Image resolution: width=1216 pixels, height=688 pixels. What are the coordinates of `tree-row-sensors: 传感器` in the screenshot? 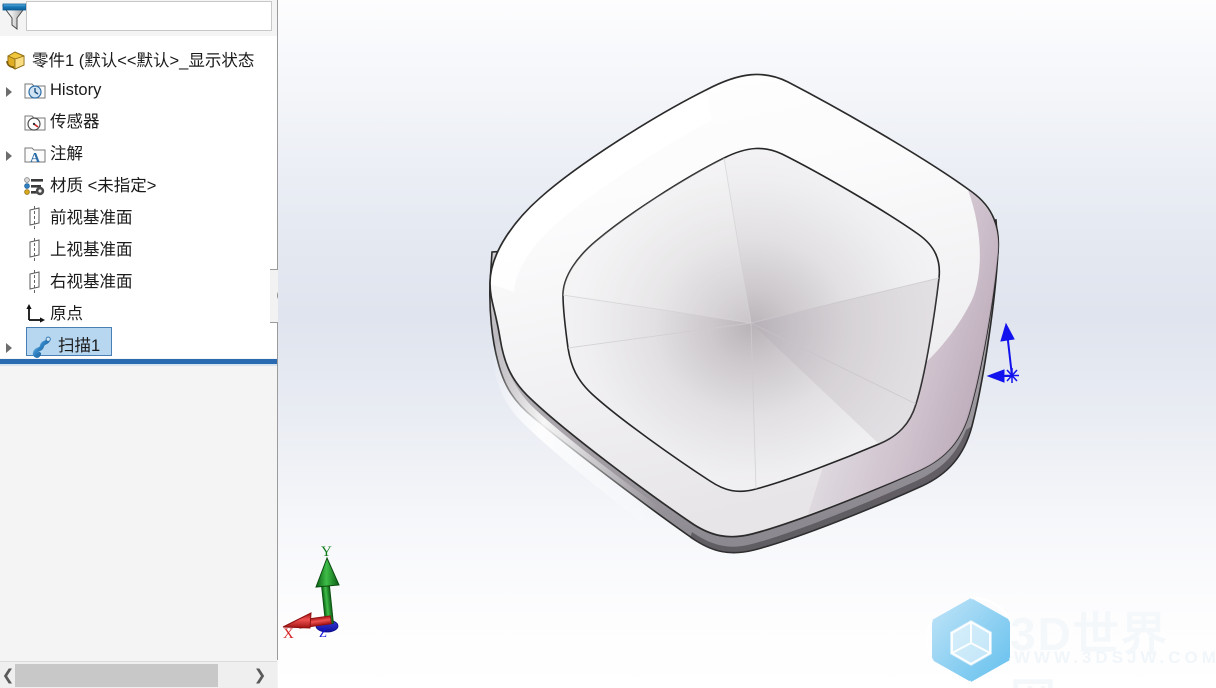 It's located at (139, 123).